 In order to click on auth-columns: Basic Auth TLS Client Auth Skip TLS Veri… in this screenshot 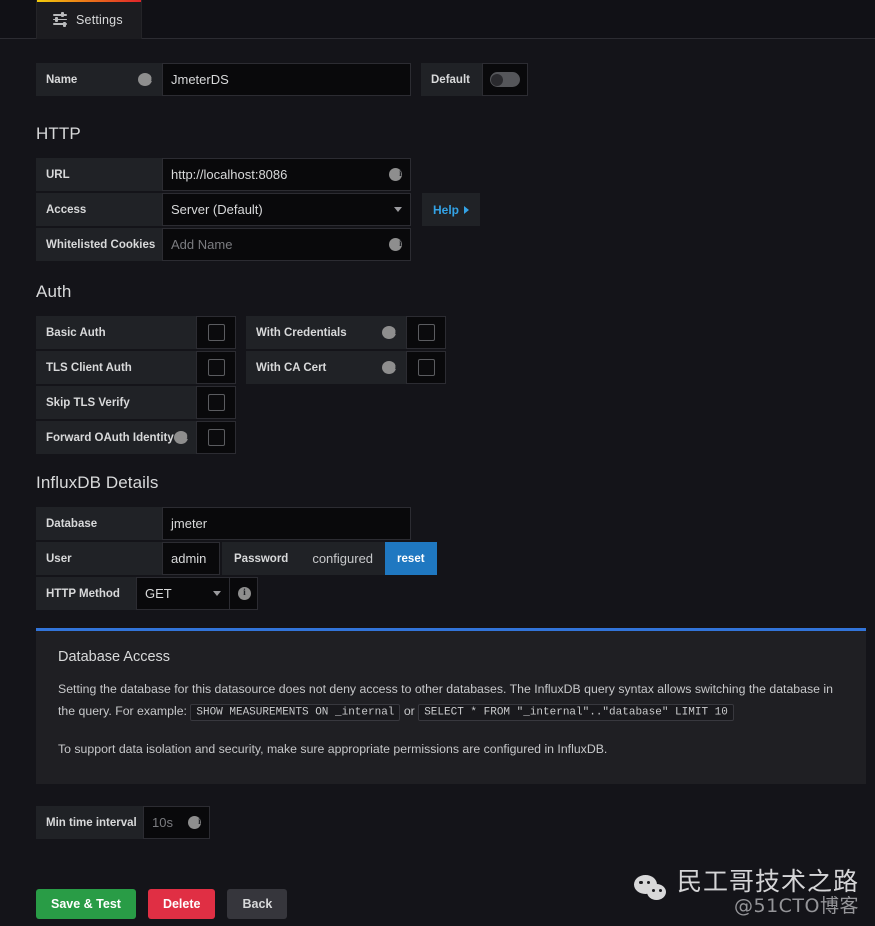, I will do `click(241, 386)`.